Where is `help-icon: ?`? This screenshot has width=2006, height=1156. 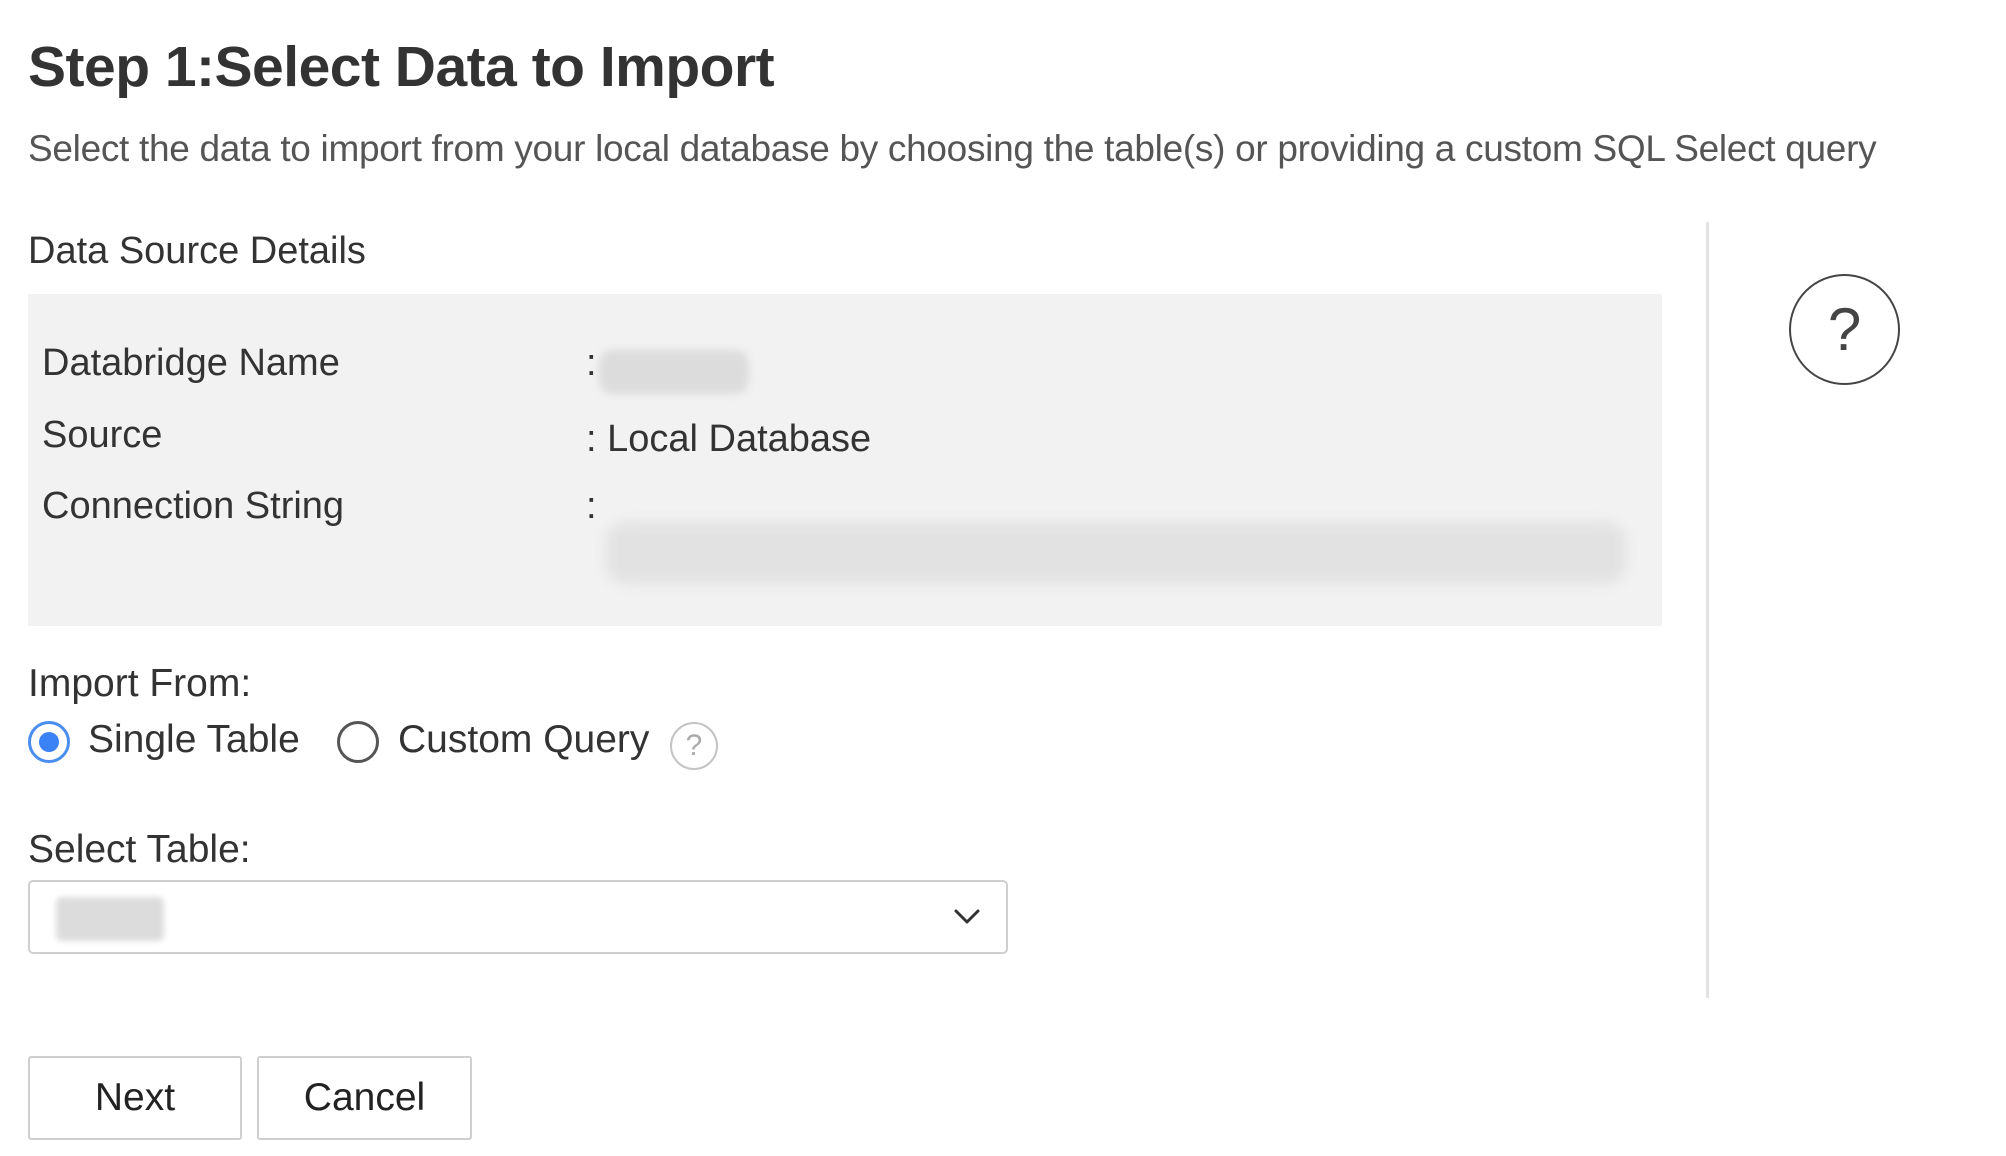 help-icon: ? is located at coordinates (1844, 329).